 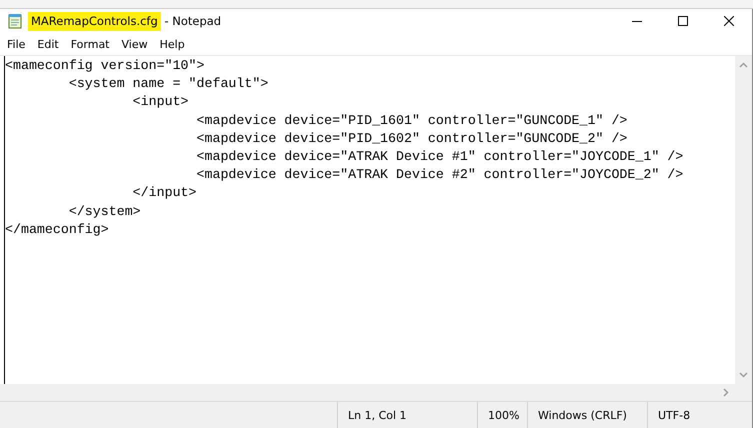 I want to click on scroll-down-icon, so click(x=743, y=375).